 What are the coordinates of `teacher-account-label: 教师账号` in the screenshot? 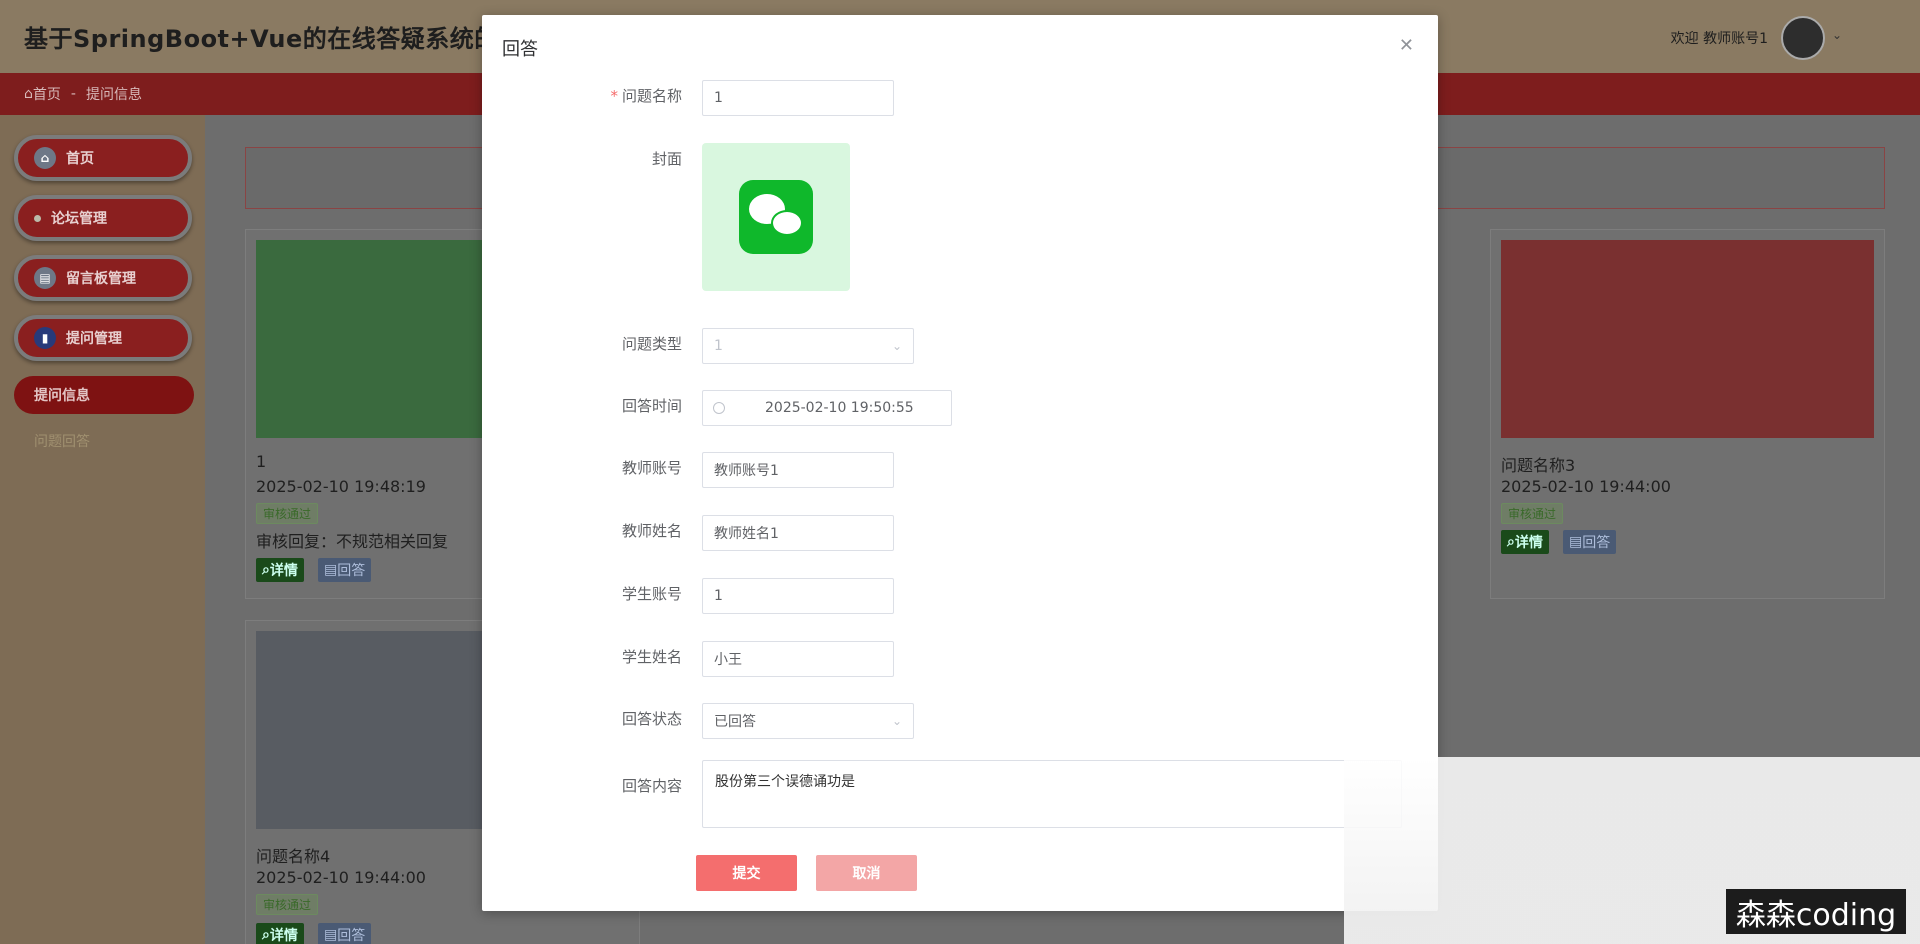 It's located at (651, 468).